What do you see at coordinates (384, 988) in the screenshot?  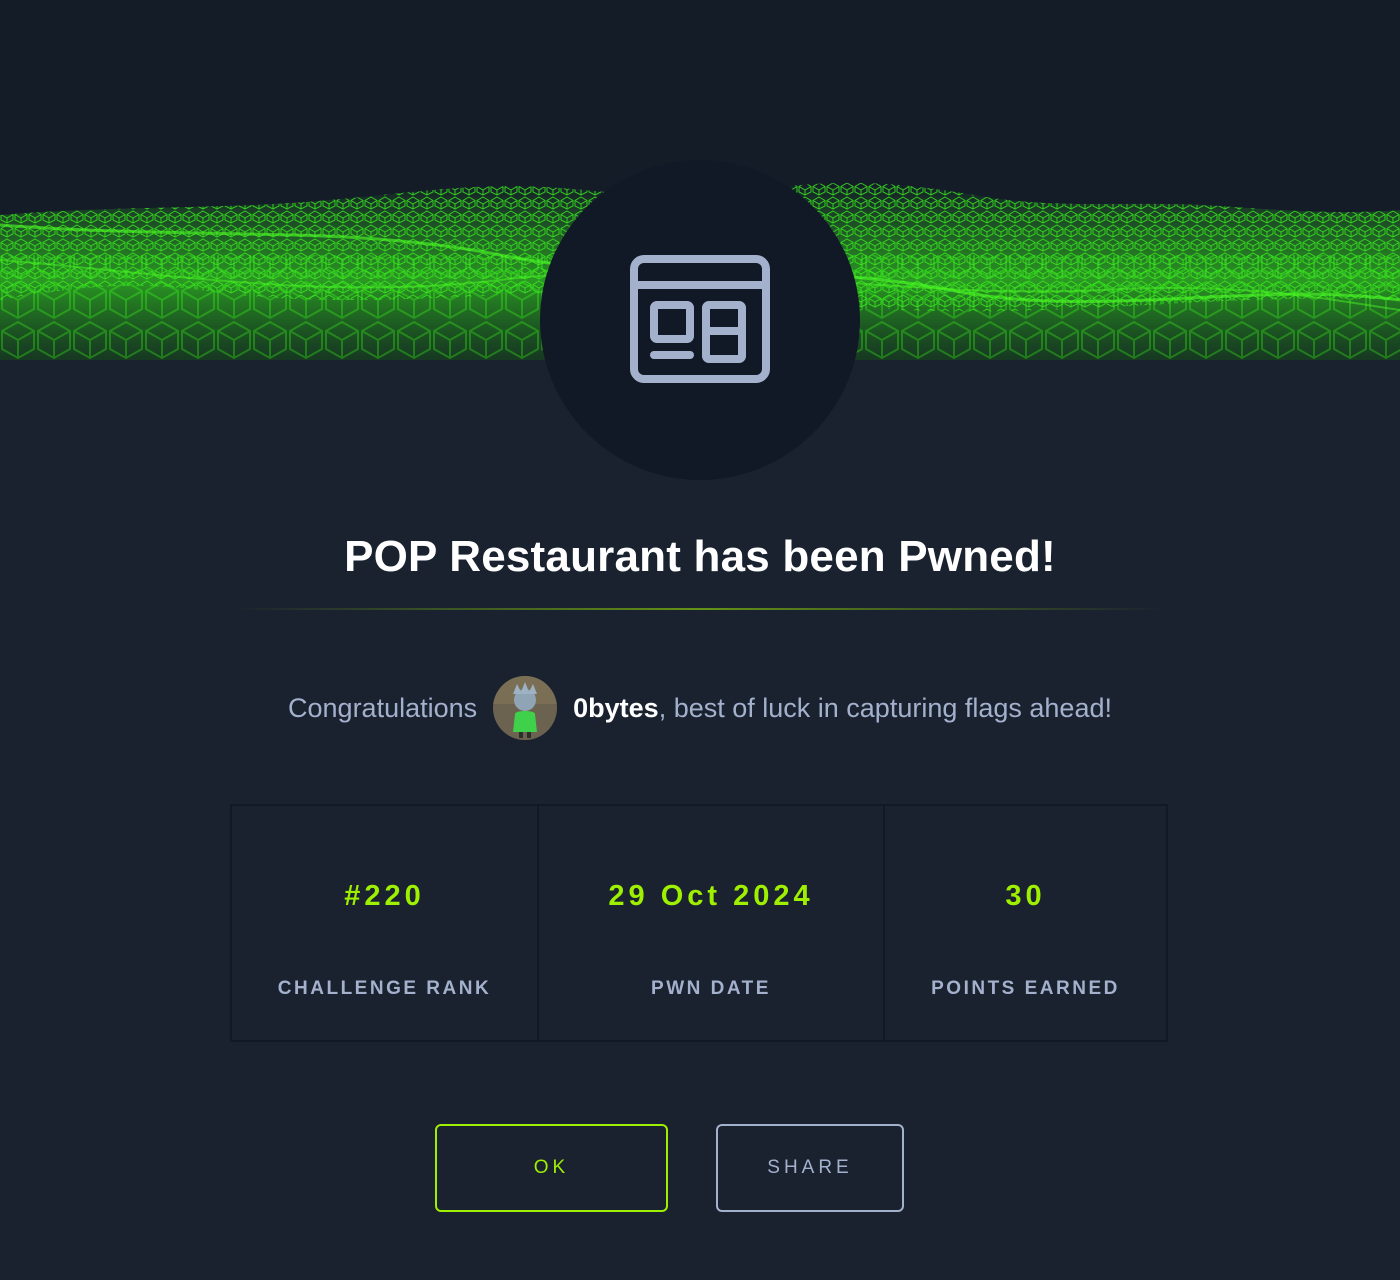 I see `stat-label: CHALLENGE RANK` at bounding box center [384, 988].